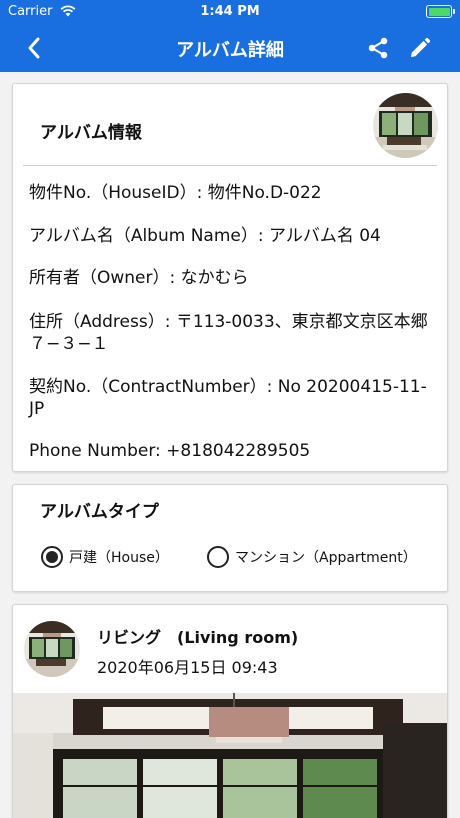  I want to click on phone-number-field: Phone Number: +818042289505, so click(170, 451).